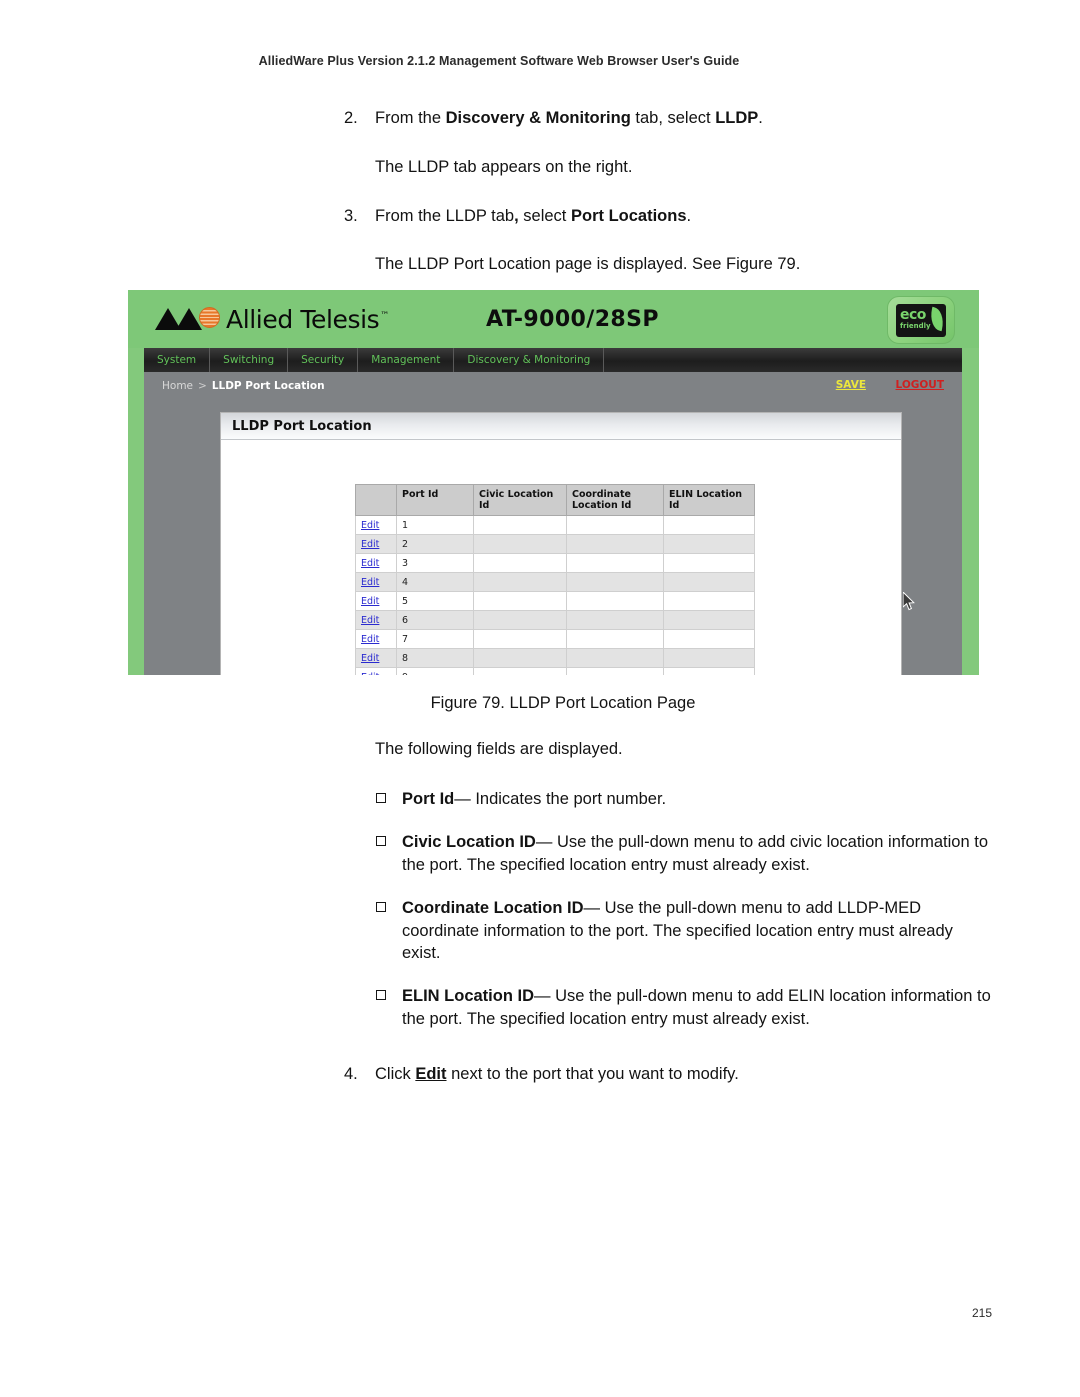 The width and height of the screenshot is (1080, 1397). I want to click on row-3-port-id: 3, so click(435, 563).